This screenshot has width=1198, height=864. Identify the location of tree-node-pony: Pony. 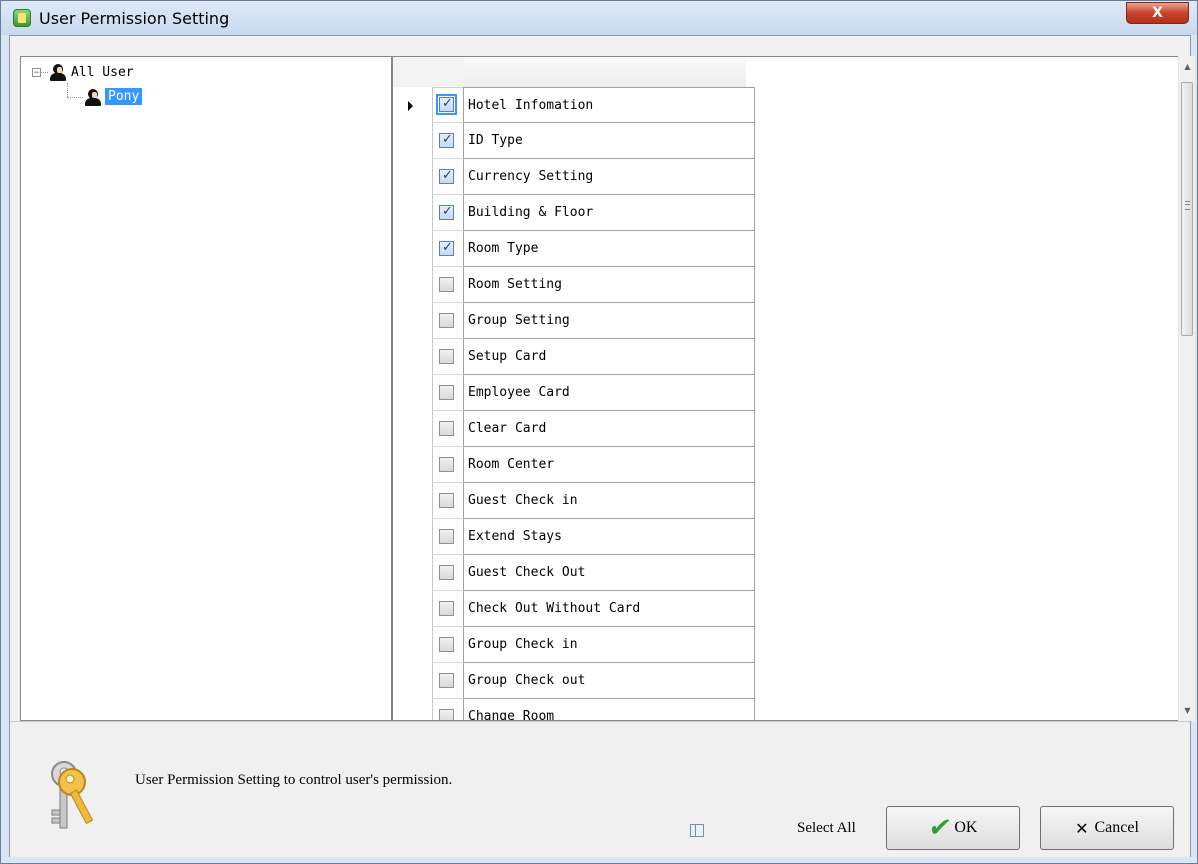
(124, 96).